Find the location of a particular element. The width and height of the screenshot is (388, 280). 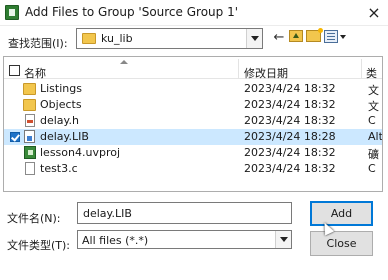

file-name: lesson4.uvproj is located at coordinates (80, 152).